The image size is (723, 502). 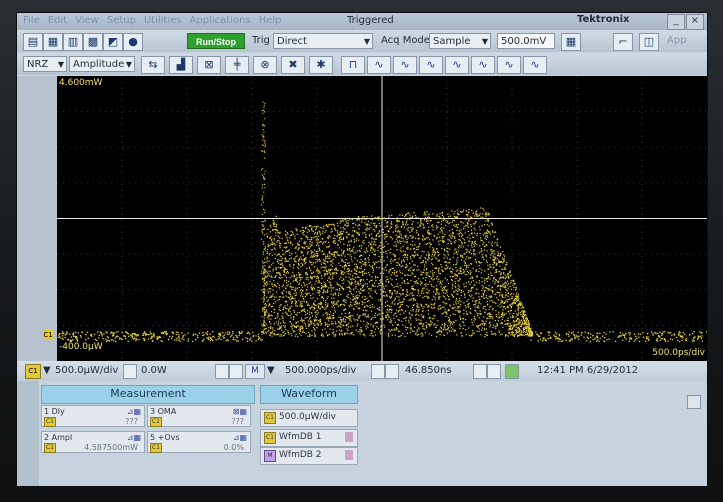 What do you see at coordinates (509, 65) in the screenshot?
I see `width-icon: ∿` at bounding box center [509, 65].